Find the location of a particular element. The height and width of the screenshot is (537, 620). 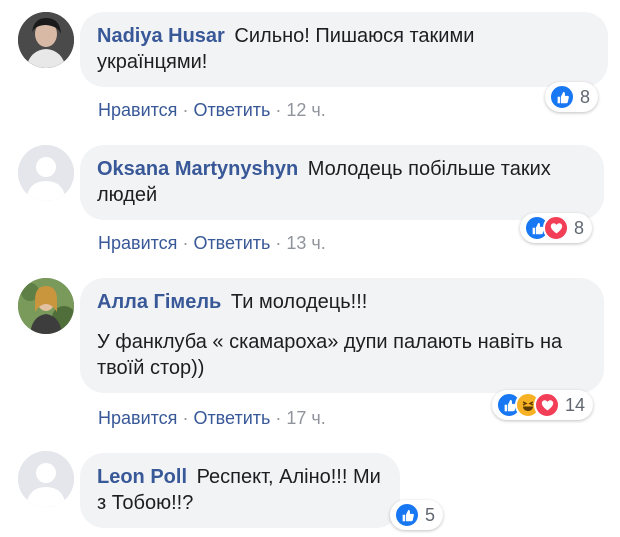

reaction-summary: 14 is located at coordinates (543, 405).